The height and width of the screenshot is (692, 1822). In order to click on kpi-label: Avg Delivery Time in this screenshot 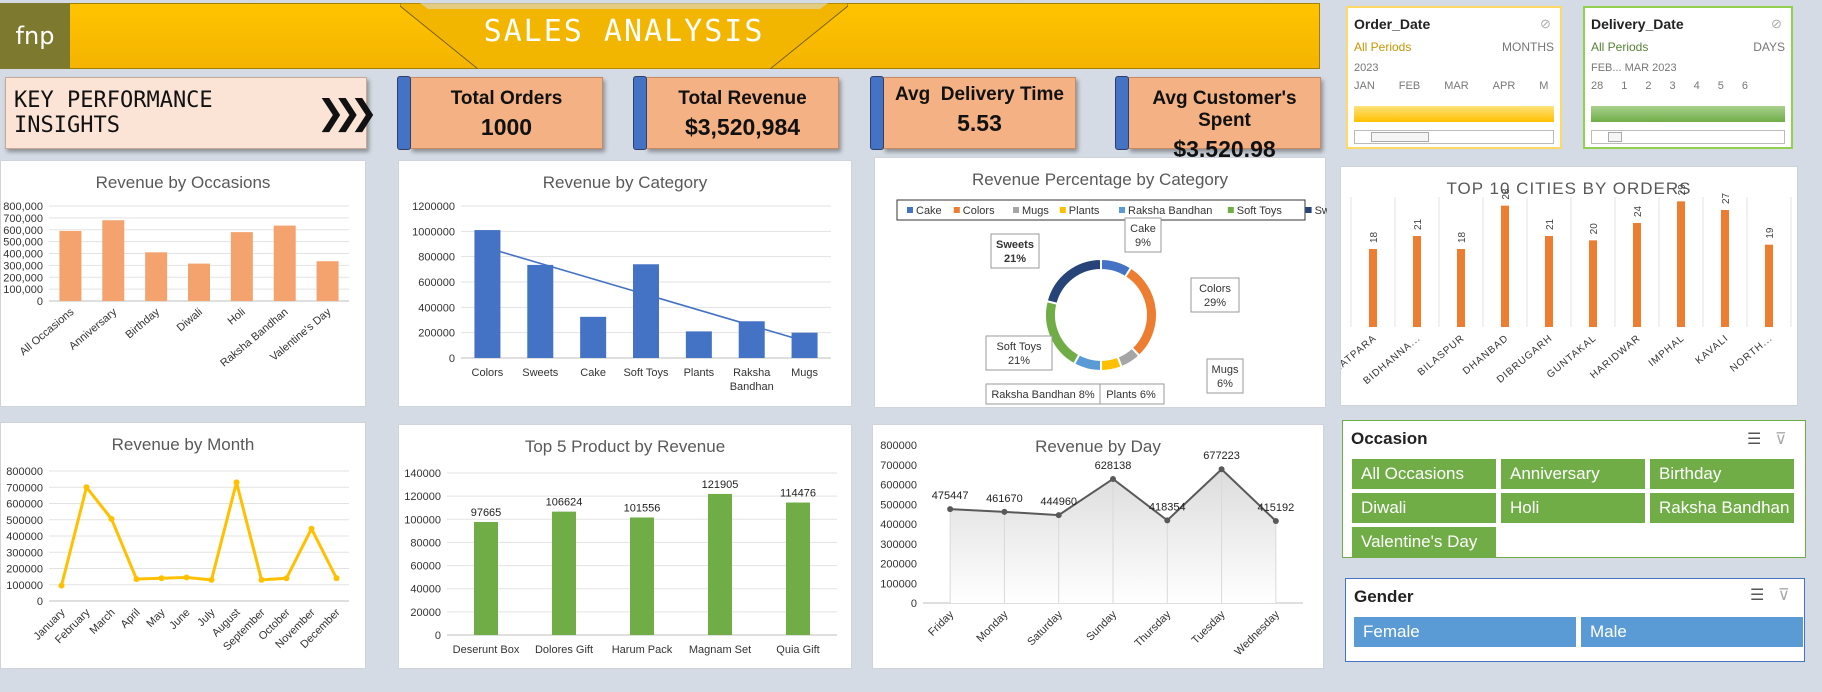, I will do `click(979, 94)`.